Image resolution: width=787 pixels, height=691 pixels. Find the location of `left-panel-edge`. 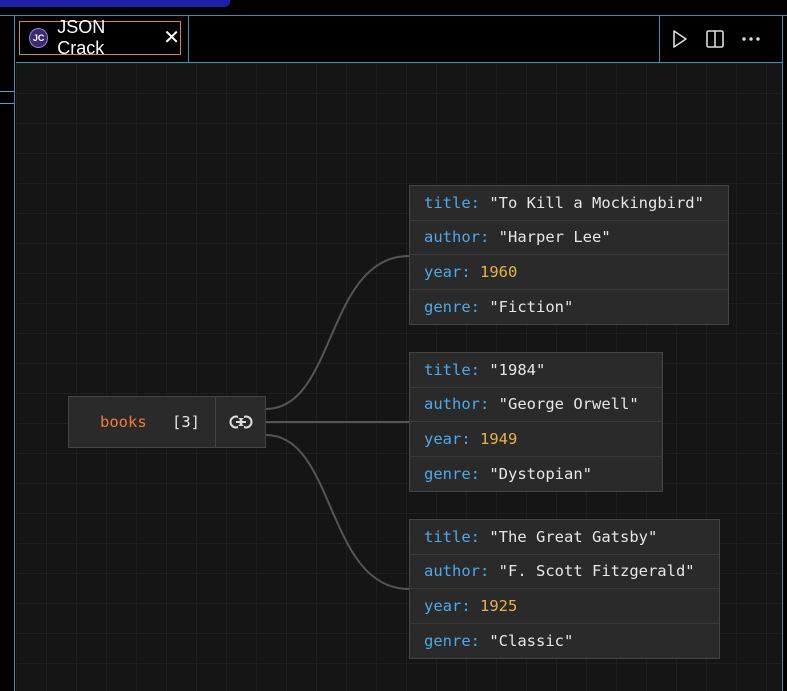

left-panel-edge is located at coordinates (7, 353).